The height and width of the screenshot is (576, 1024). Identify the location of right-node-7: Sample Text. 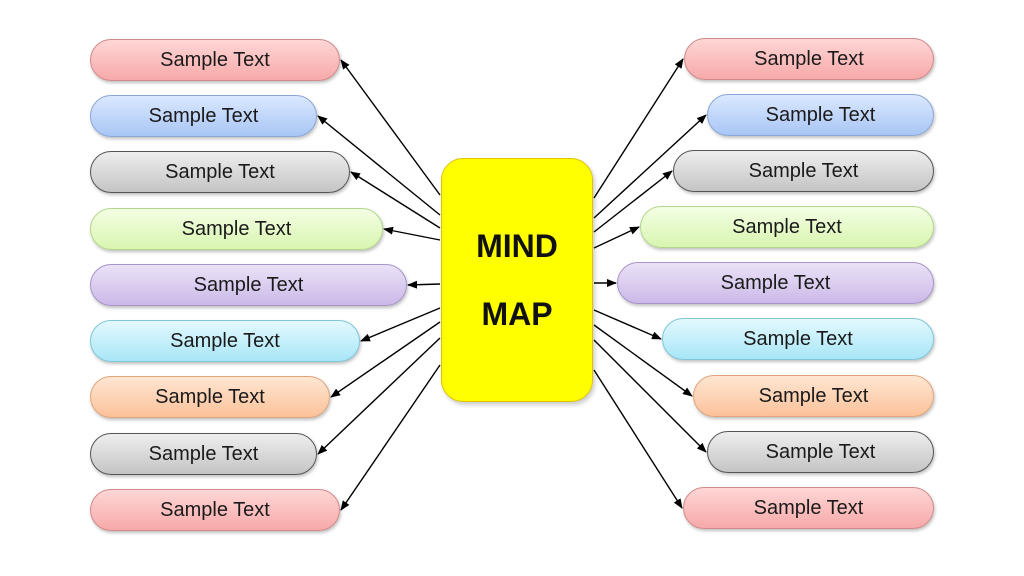
(813, 396).